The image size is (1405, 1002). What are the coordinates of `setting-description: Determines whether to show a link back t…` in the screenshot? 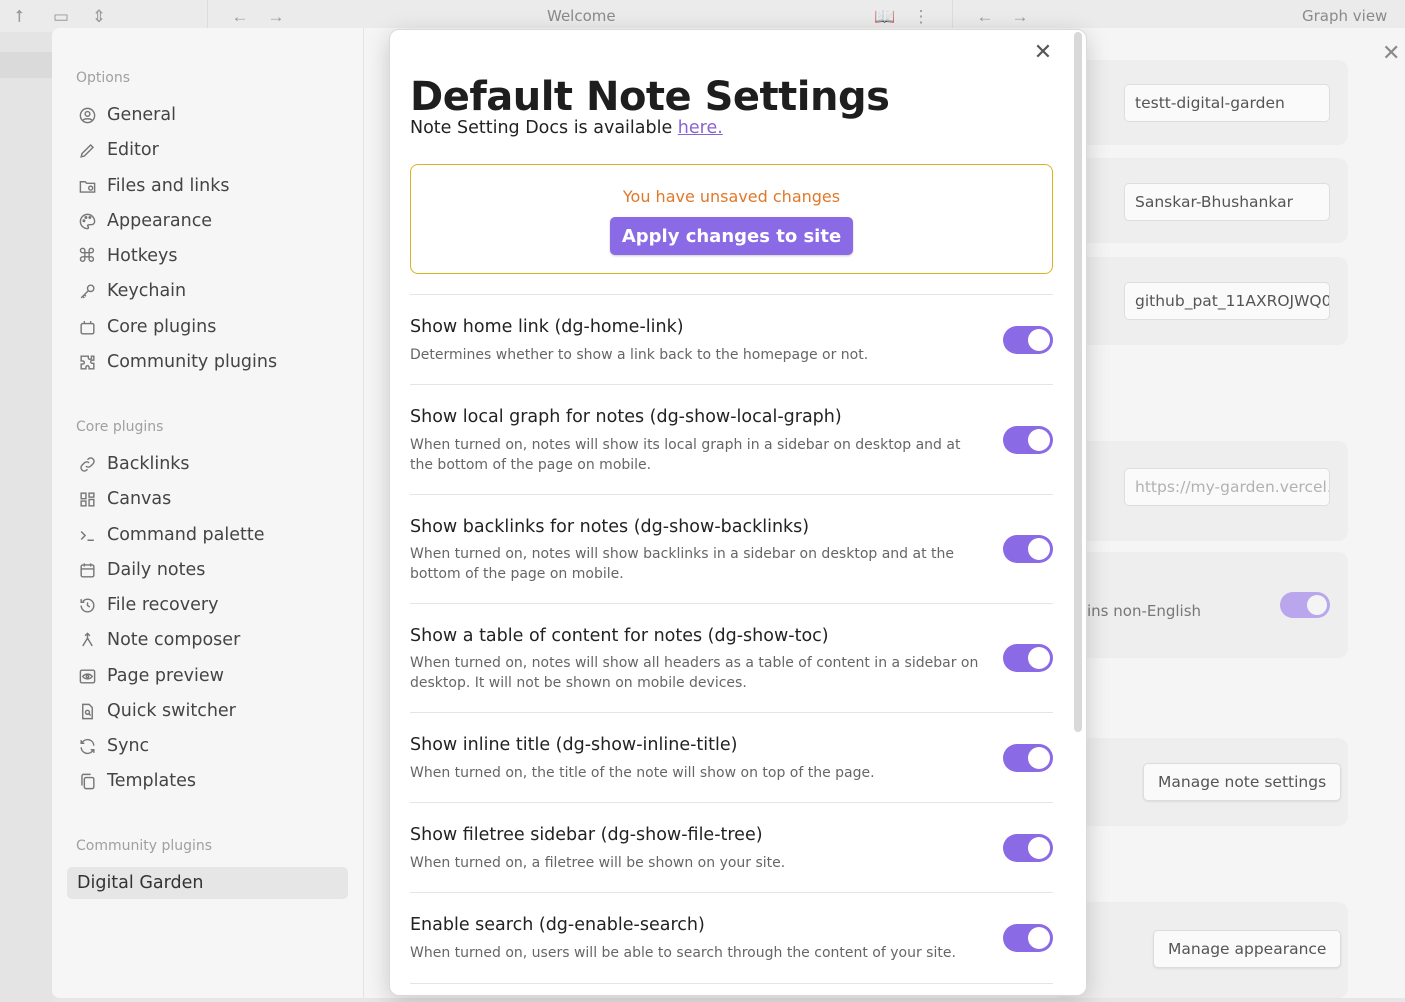 It's located at (639, 355).